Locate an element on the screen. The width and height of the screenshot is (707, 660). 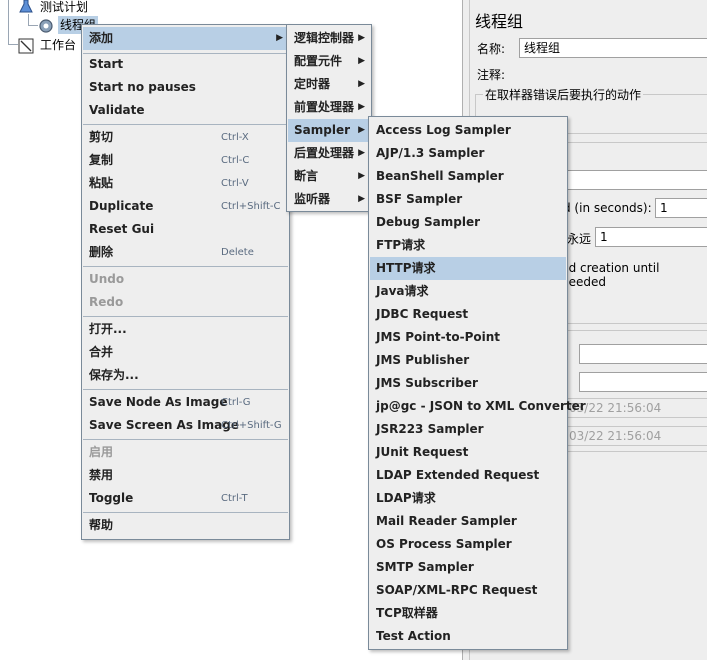
submenu-item-timer: 定时器 ▶ is located at coordinates (329, 84).